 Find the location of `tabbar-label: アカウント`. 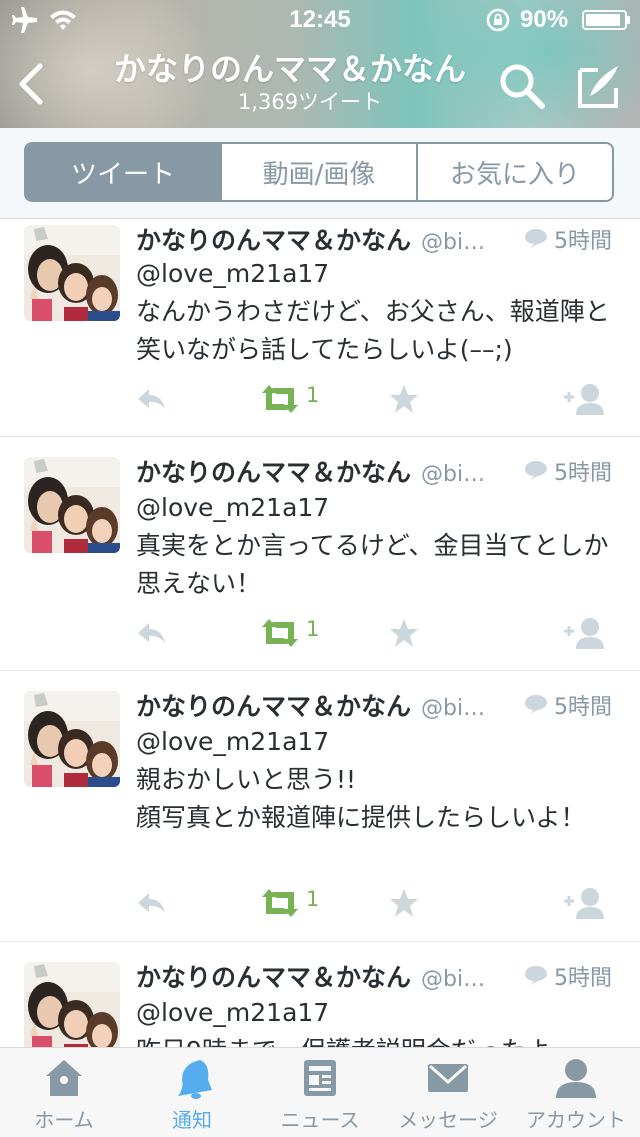

tabbar-label: アカウント is located at coordinates (576, 1120).